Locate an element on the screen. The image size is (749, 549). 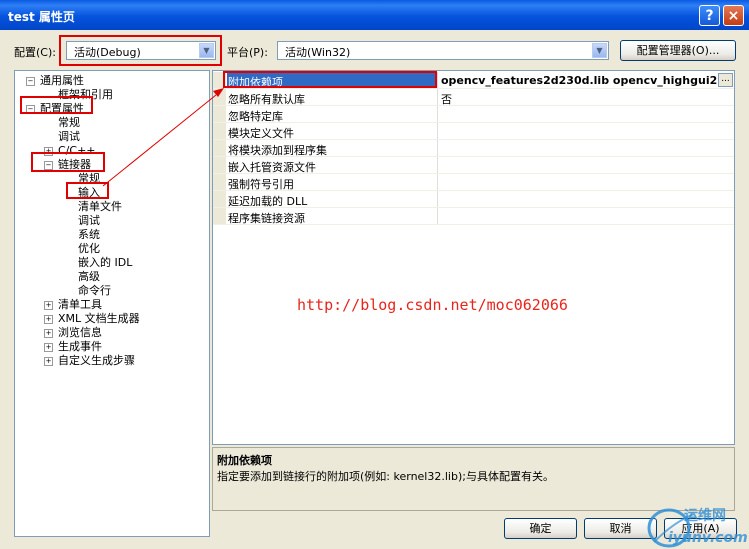
site-logo: 运维网 iyunv.com is located at coordinates (696, 525).